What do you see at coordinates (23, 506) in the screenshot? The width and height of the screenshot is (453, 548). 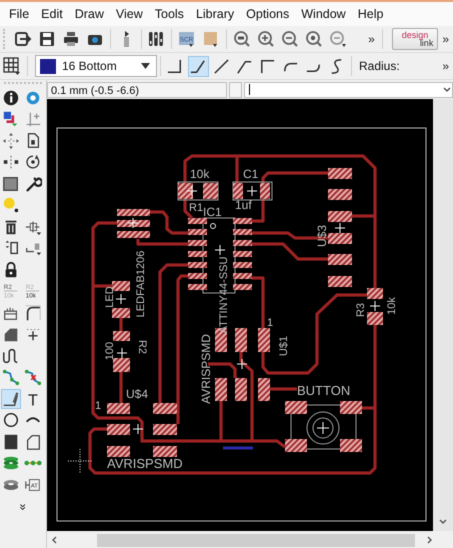 I see `more-tools-button: »` at bounding box center [23, 506].